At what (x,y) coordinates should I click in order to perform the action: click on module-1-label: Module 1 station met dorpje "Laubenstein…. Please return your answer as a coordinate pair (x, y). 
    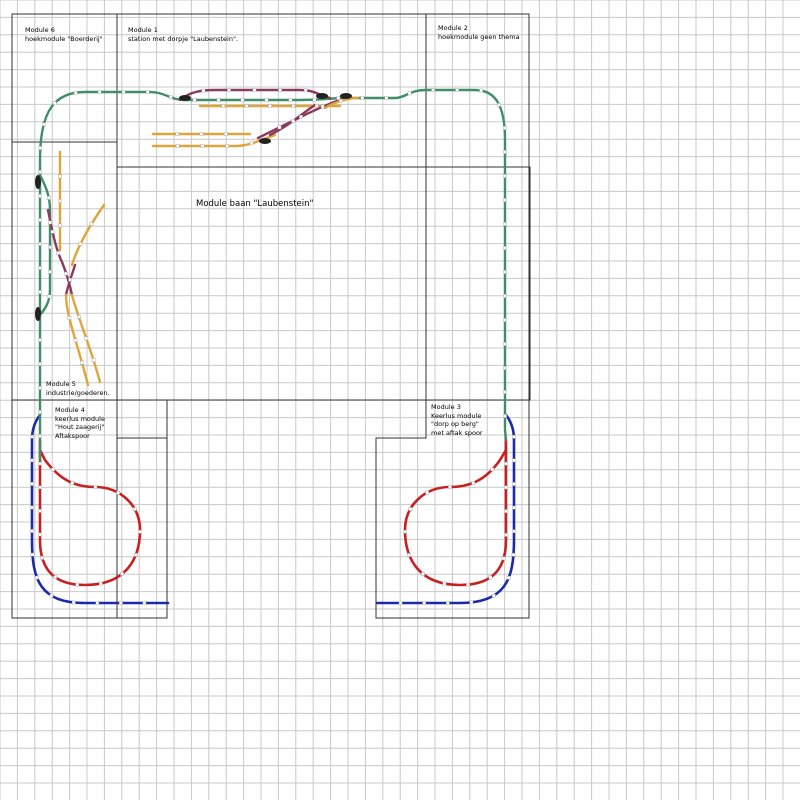
    Looking at the image, I should click on (183, 34).